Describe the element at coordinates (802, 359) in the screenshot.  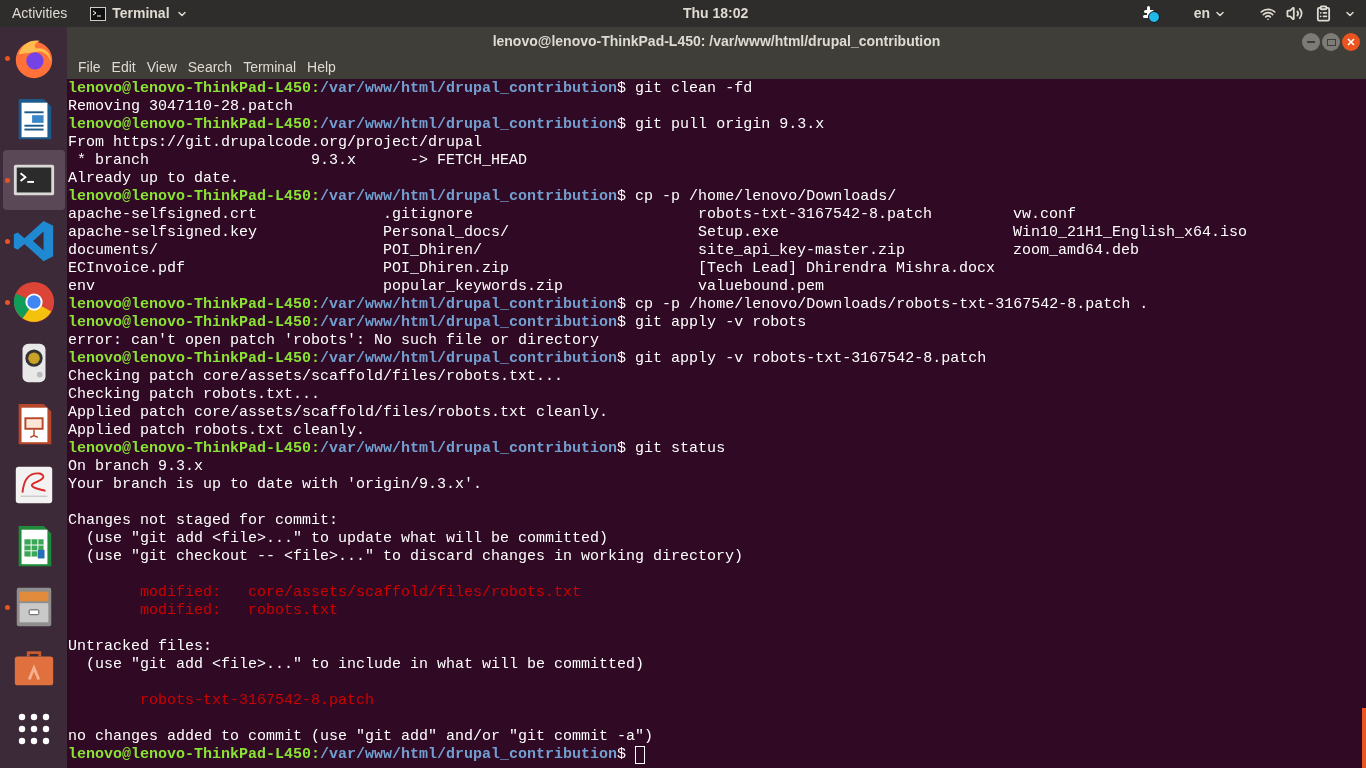
I see `command-text: $ git apply -v robots-txt-3167542-8.patch` at that location.